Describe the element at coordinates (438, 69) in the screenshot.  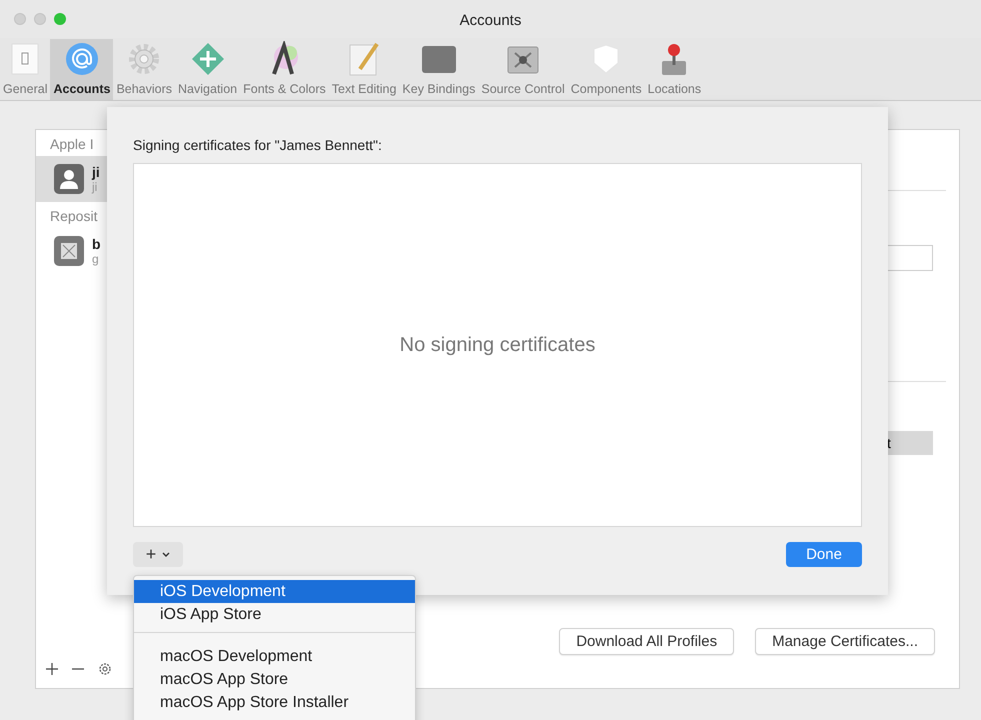
I see `toolbar-tab: Key Bindings` at that location.